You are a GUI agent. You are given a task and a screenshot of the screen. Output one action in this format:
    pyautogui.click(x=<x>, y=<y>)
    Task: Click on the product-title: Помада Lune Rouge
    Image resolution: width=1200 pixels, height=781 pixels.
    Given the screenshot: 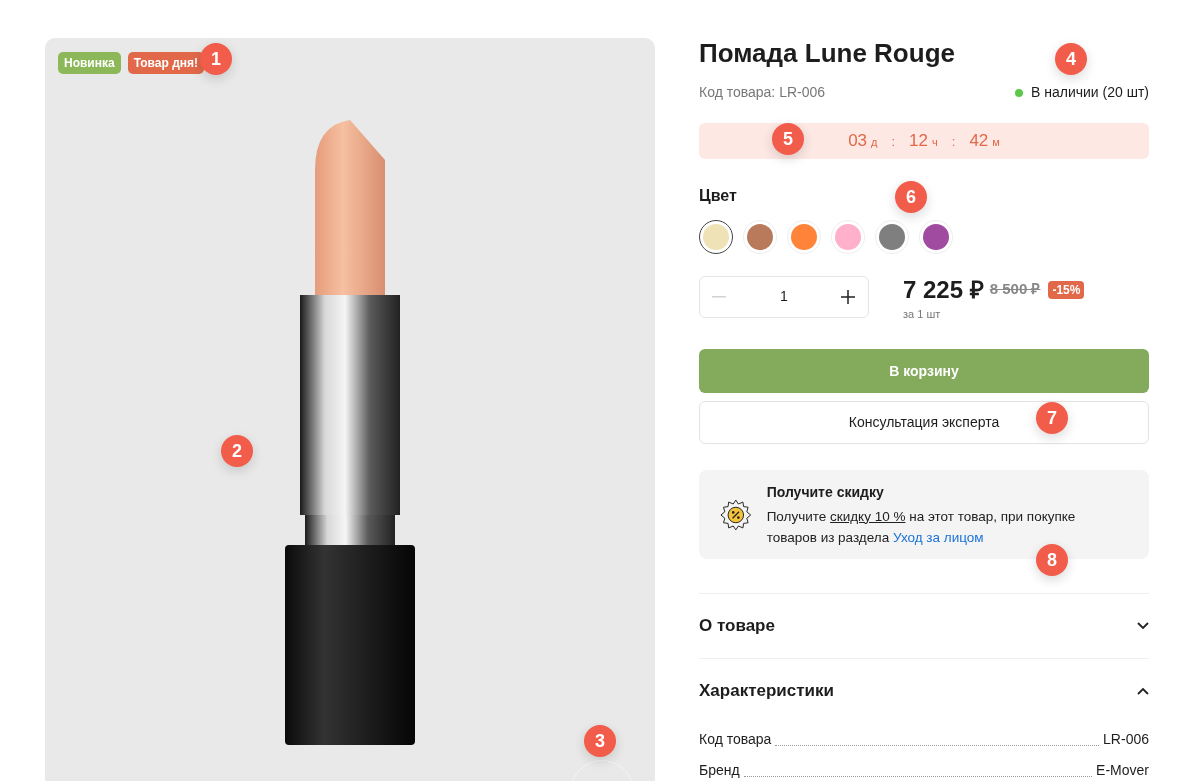 What is the action you would take?
    pyautogui.click(x=827, y=53)
    